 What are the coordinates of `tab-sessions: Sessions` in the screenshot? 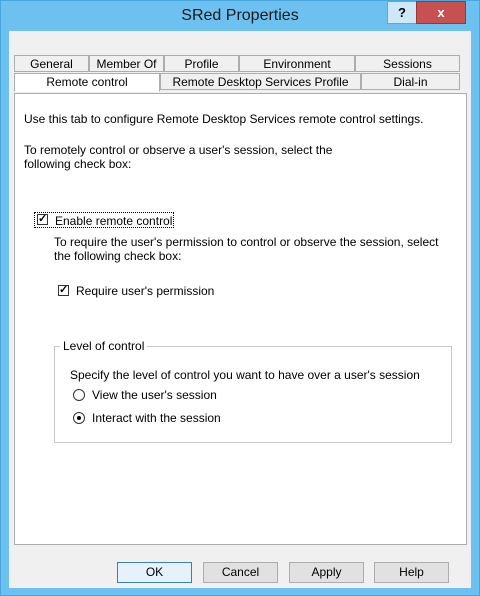 It's located at (407, 63).